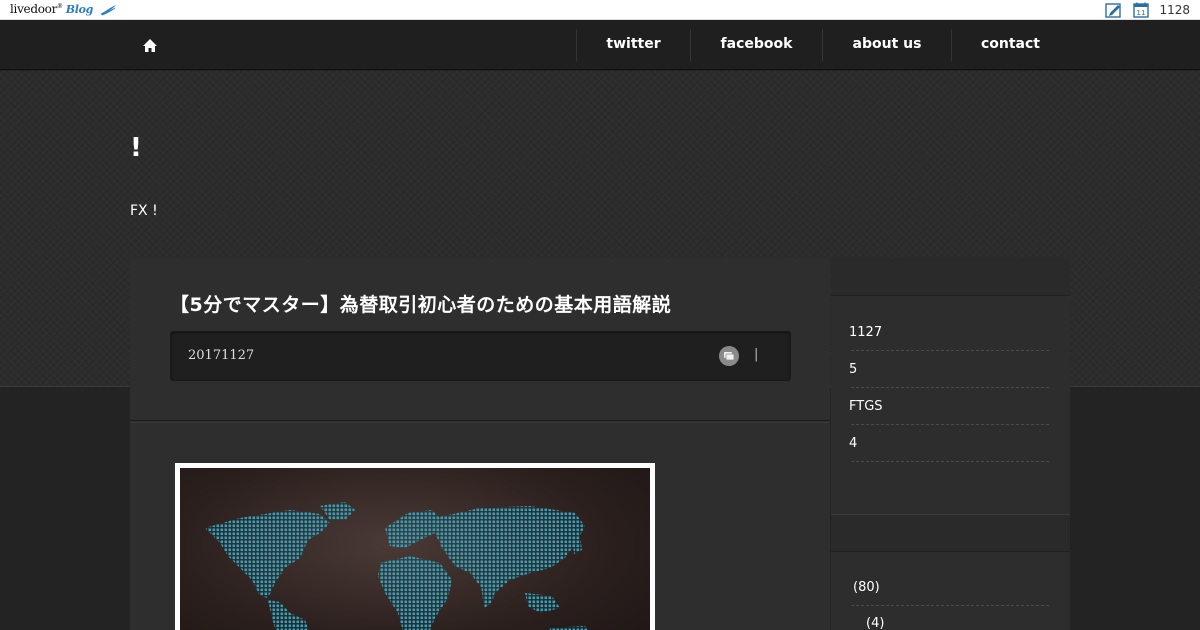  Describe the element at coordinates (756, 45) in the screenshot. I see `nav-item-facebook: facebook` at that location.